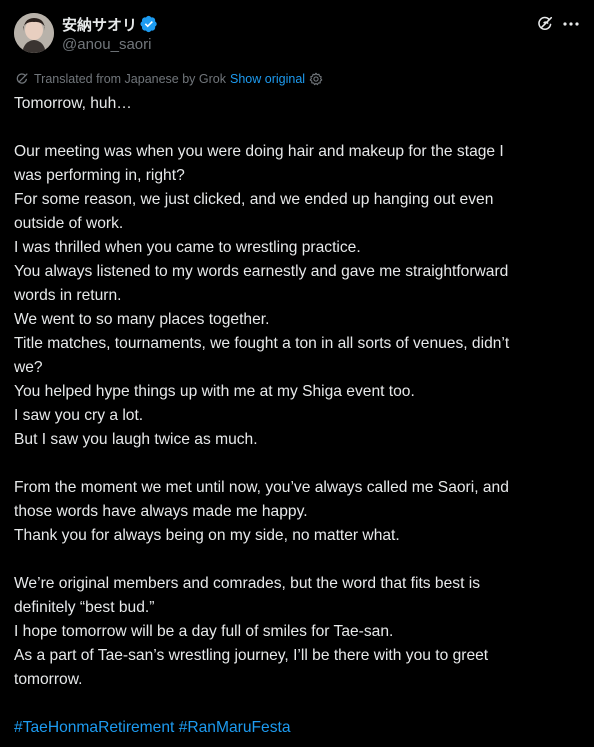  I want to click on tweet-line: was performing in, right?, so click(99, 175).